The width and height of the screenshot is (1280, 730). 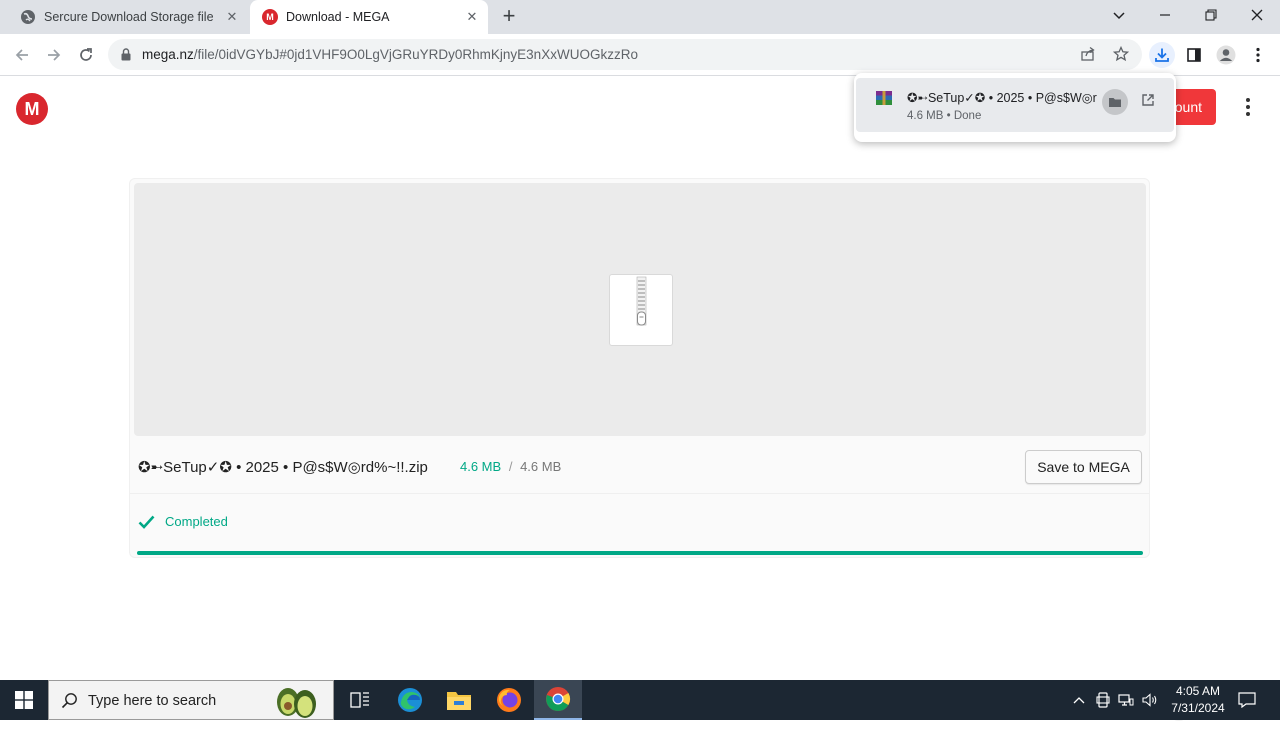 I want to click on more-menu-icon, so click(x=1248, y=107).